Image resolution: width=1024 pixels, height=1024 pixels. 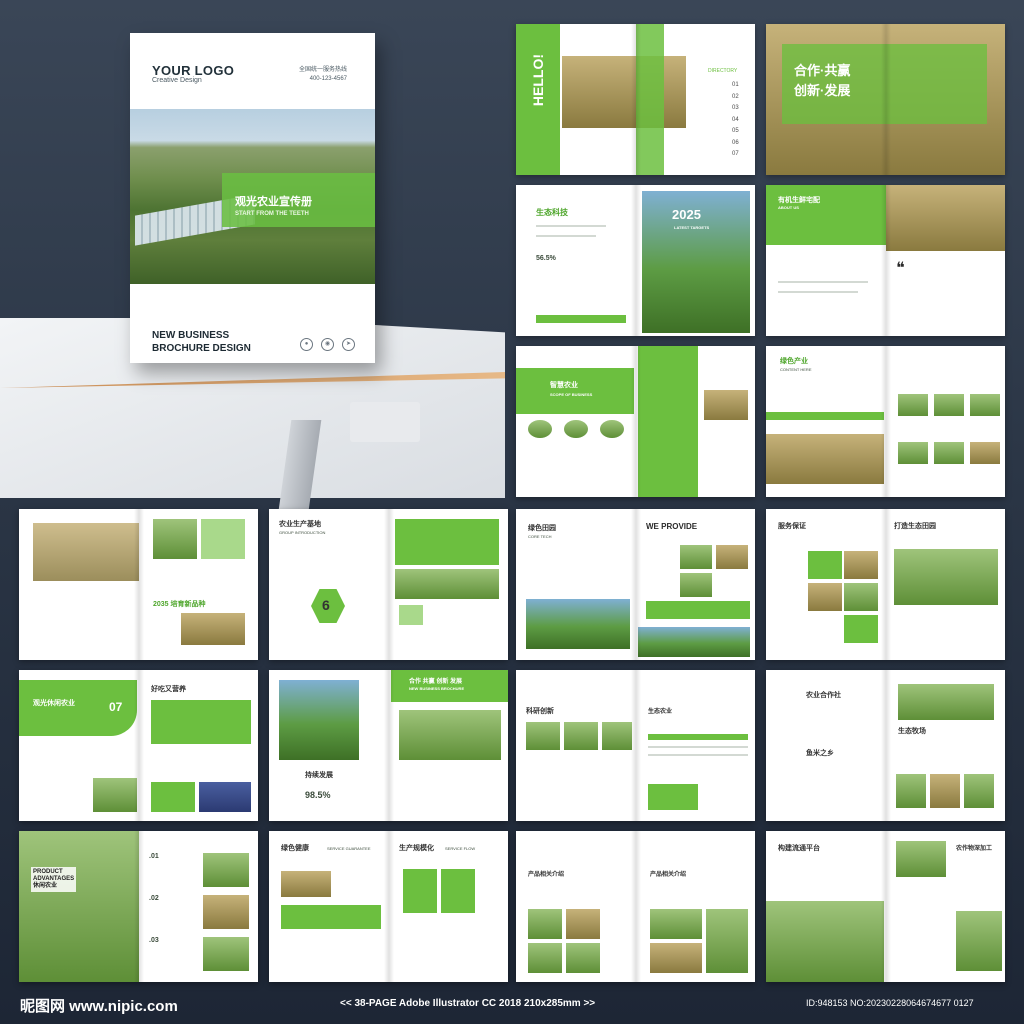 What do you see at coordinates (885, 906) in the screenshot?
I see `spread-platform: 构建流通平台 农作物深加工` at bounding box center [885, 906].